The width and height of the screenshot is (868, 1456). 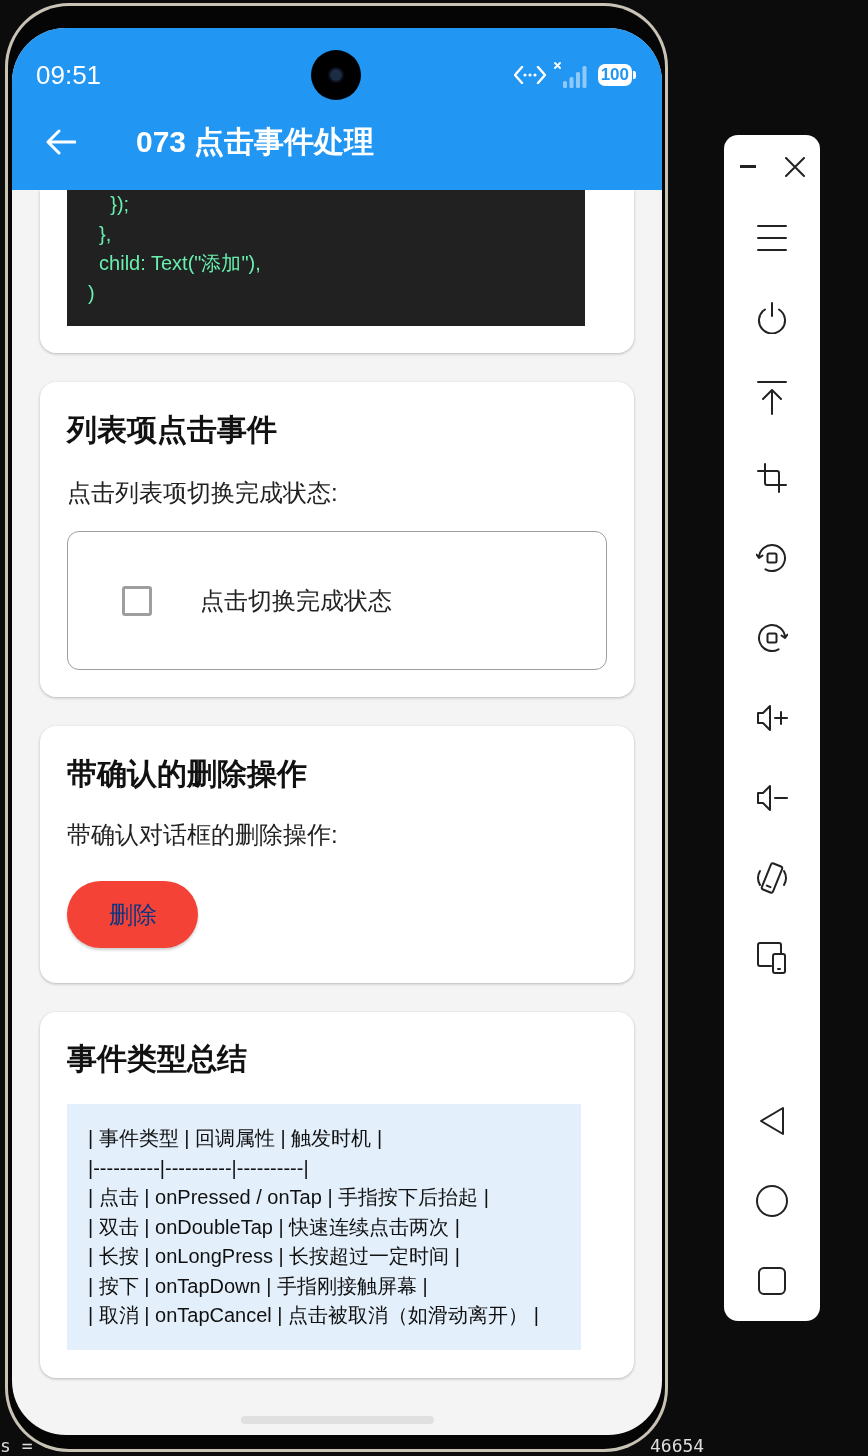 I want to click on power-icon, so click(x=772, y=318).